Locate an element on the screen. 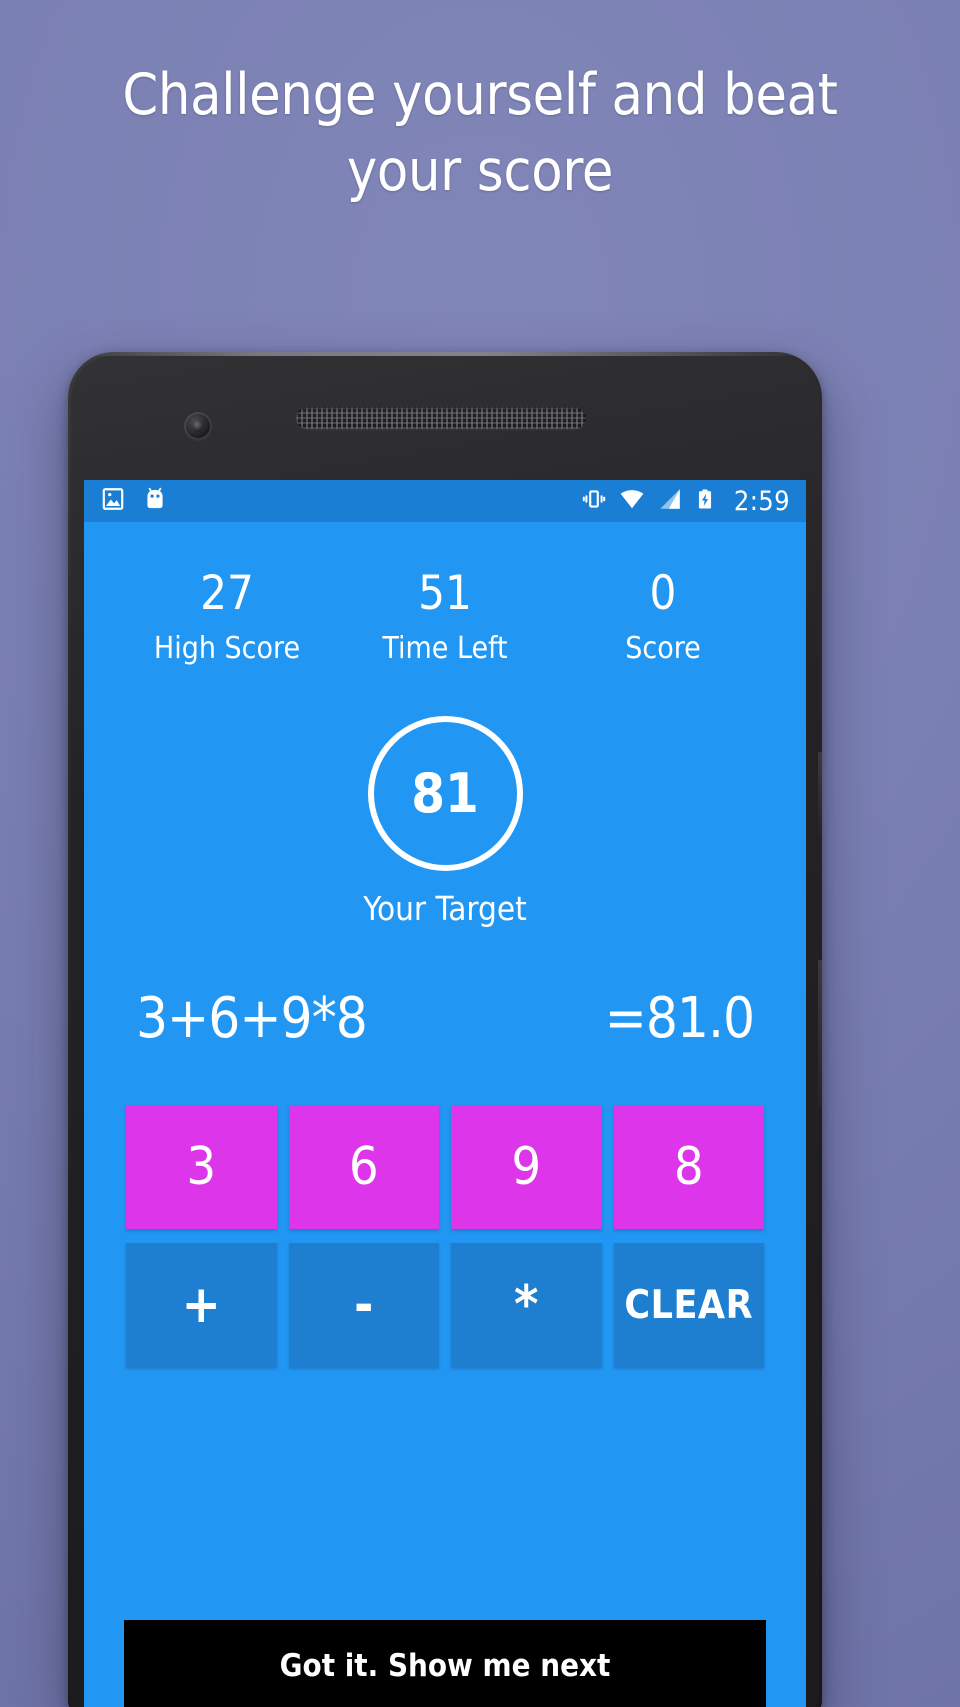 The width and height of the screenshot is (960, 1707). stat-score: 0 Score is located at coordinates (663, 618).